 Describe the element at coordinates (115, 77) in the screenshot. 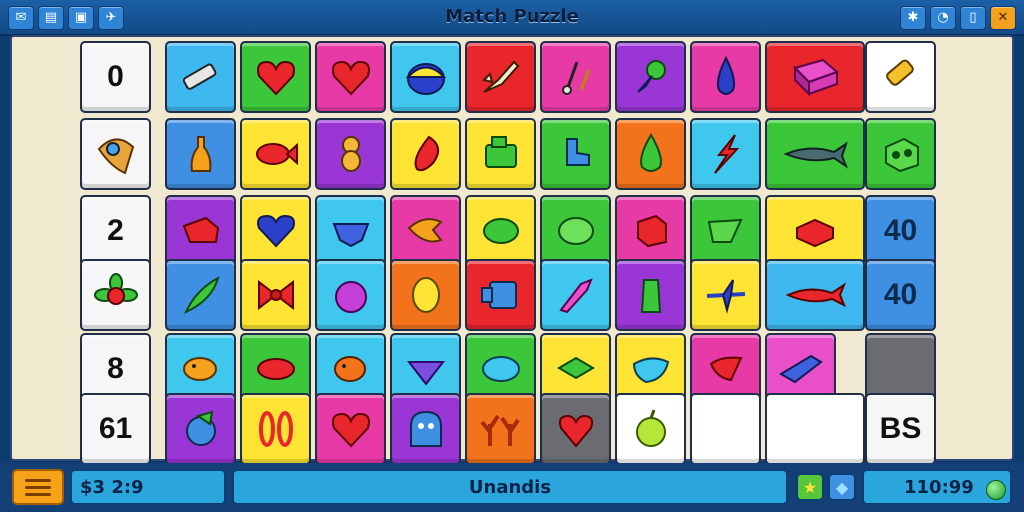

I see `tile-number: 0` at that location.